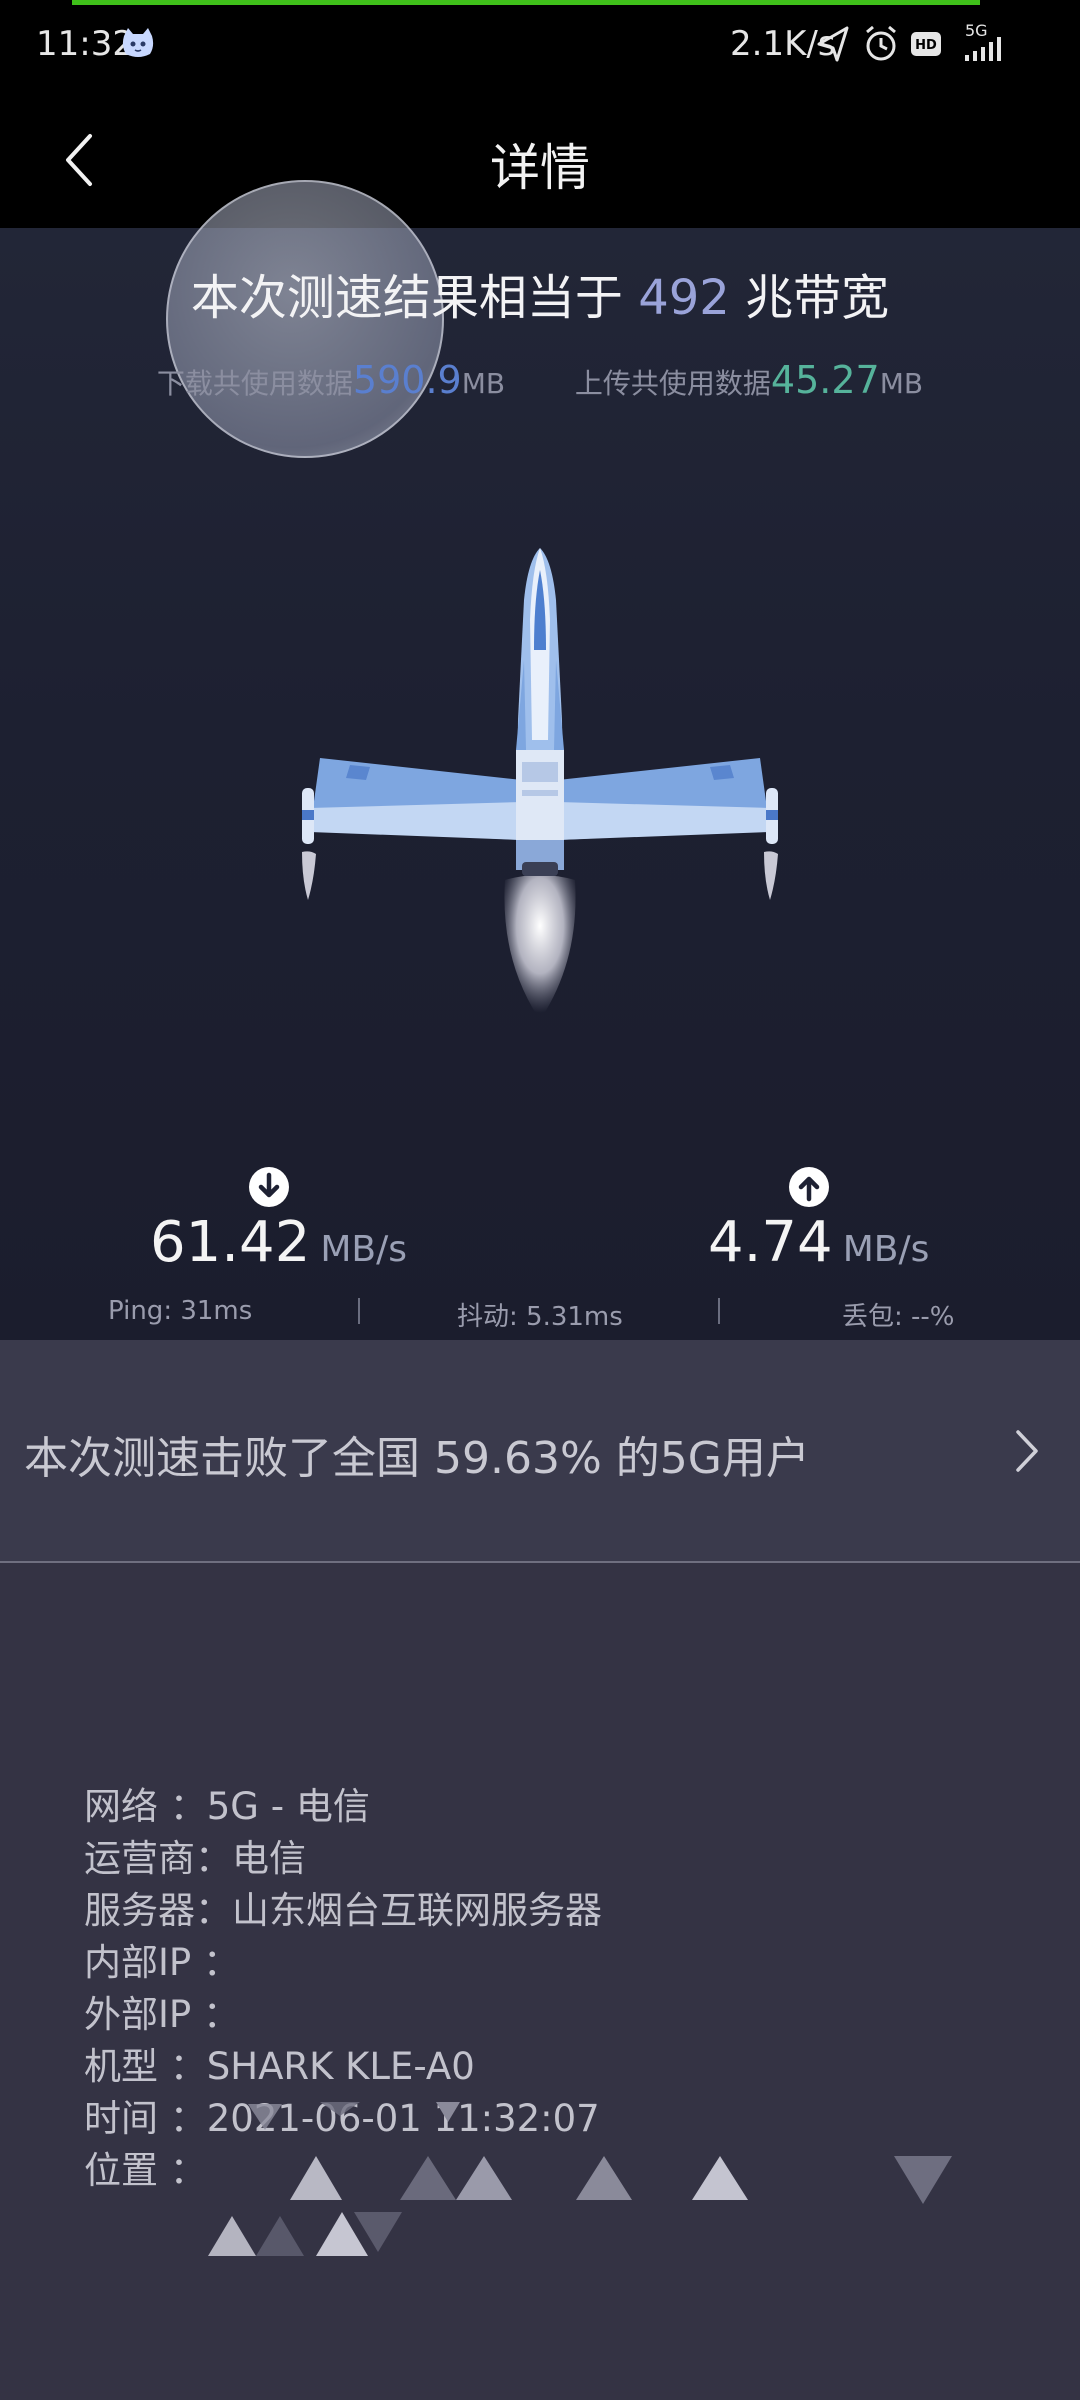 The image size is (1080, 2400). I want to click on info-external-ip: 外部IP ：, so click(162, 2014).